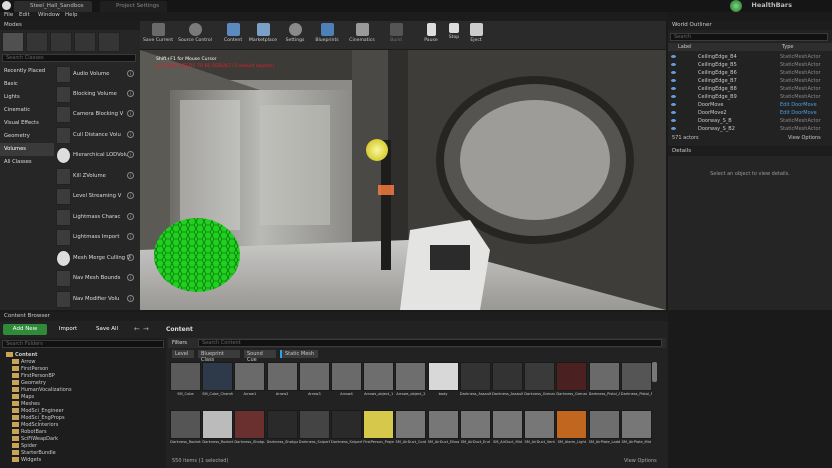  What do you see at coordinates (431, 35) in the screenshot?
I see `pause-button: Pause` at bounding box center [431, 35].